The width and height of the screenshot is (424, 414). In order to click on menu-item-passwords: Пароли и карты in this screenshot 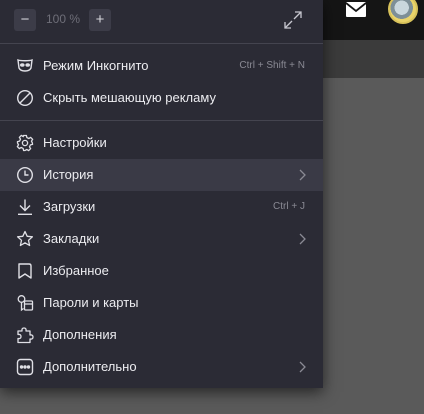, I will do `click(161, 303)`.